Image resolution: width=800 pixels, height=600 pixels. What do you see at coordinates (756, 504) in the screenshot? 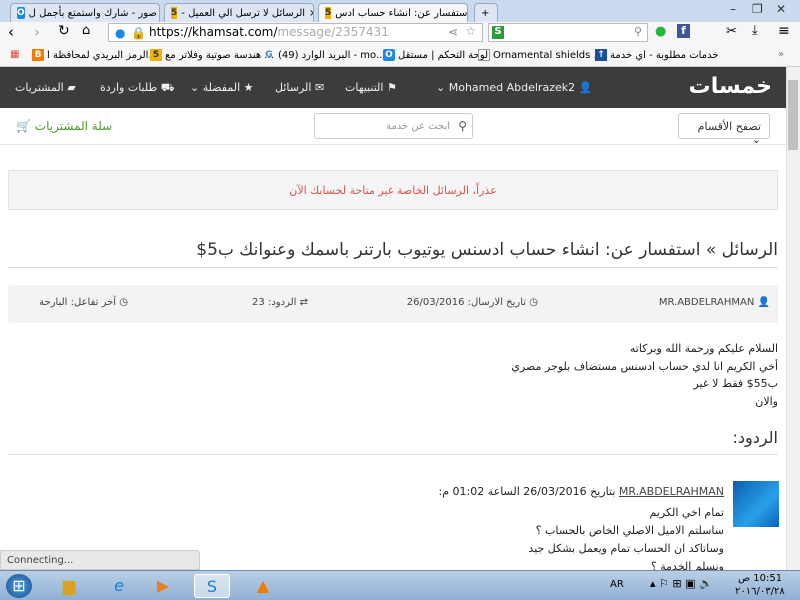
I see `avatar` at bounding box center [756, 504].